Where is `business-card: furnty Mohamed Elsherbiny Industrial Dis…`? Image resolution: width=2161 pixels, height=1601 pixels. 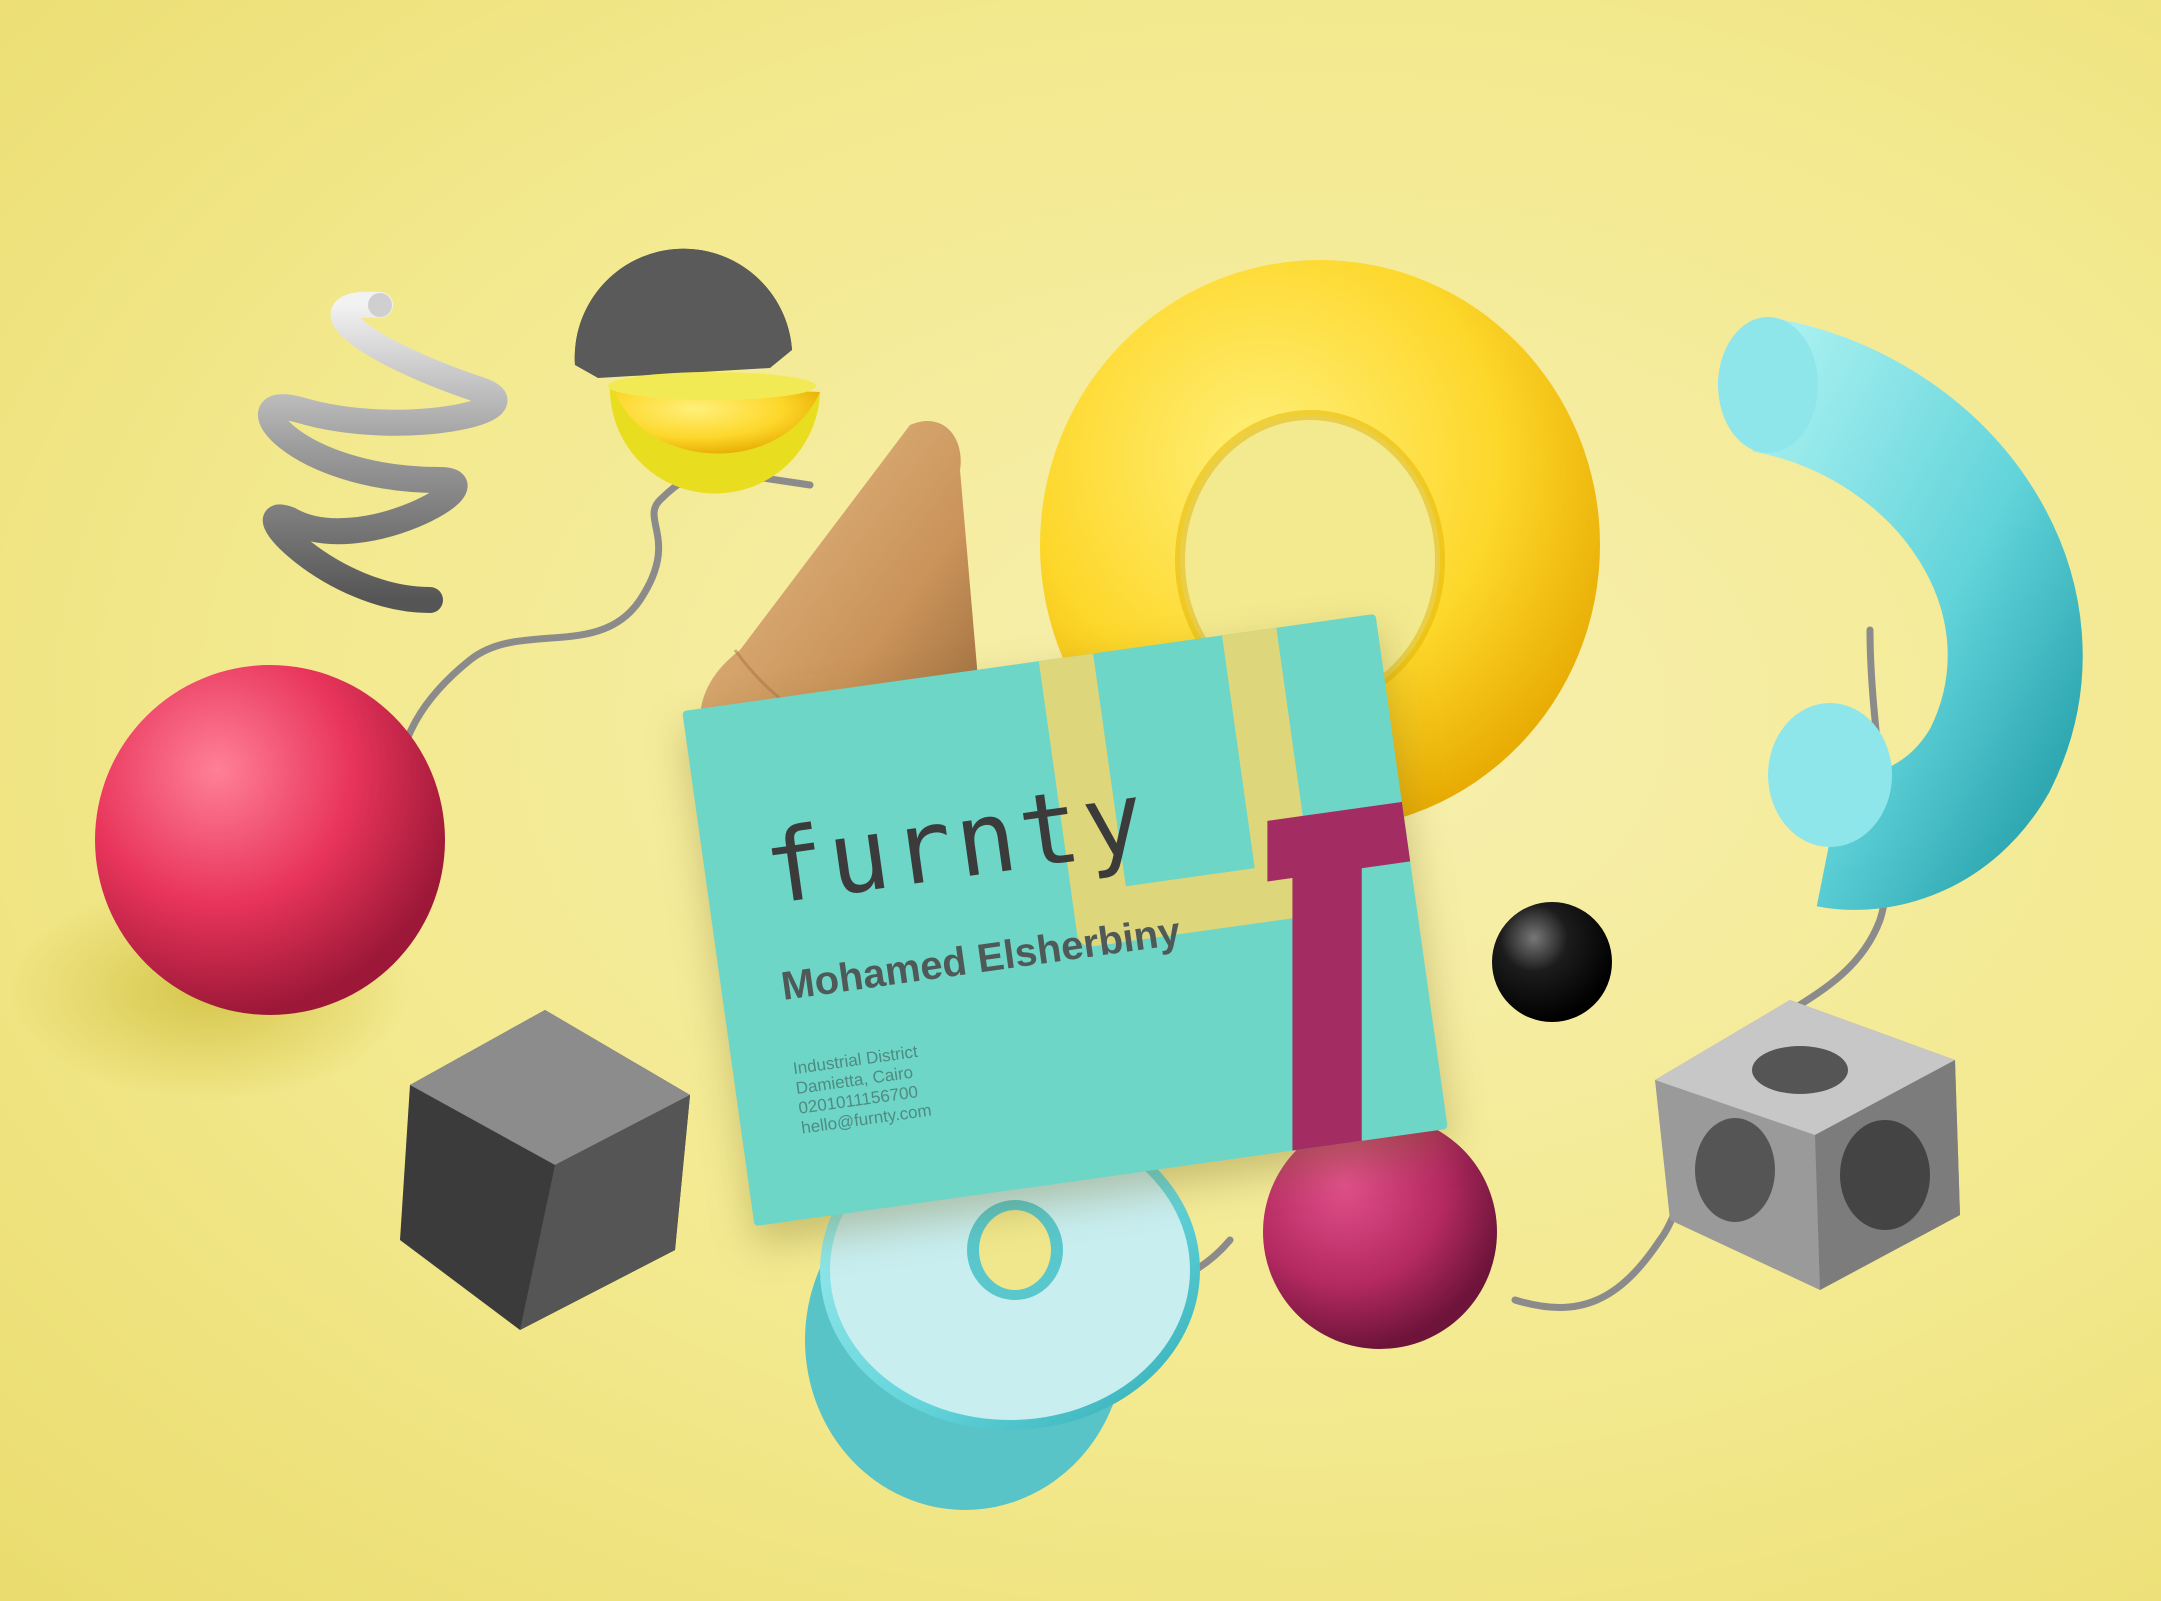
business-card: furnty Mohamed Elsherbiny Industrial Dis… is located at coordinates (1065, 920).